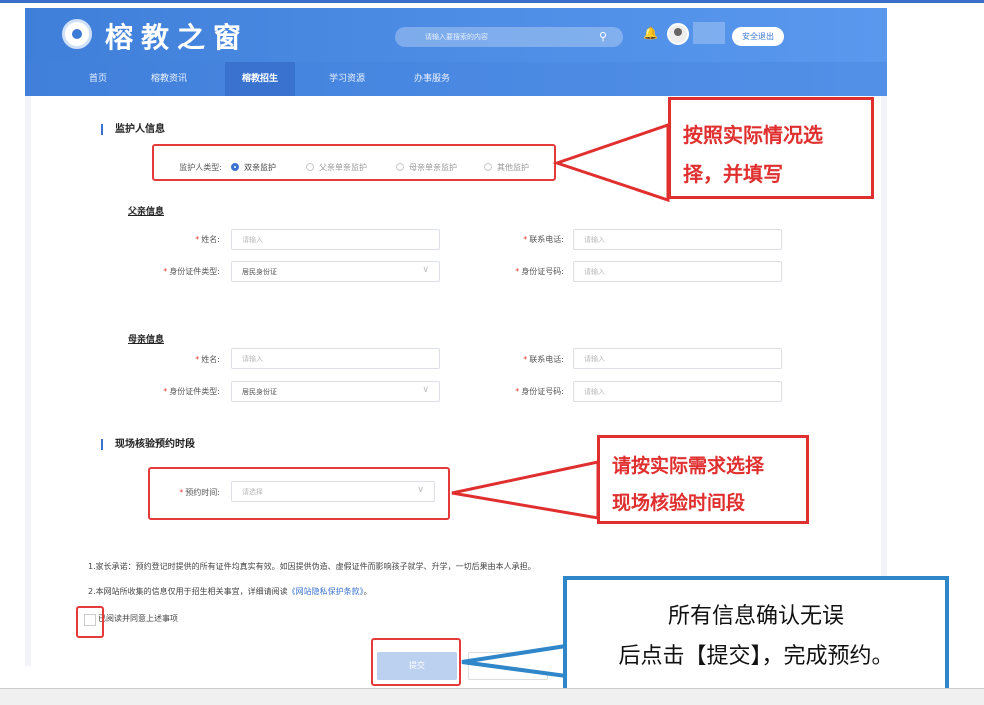 This screenshot has width=984, height=705. I want to click on avatar, so click(678, 34).